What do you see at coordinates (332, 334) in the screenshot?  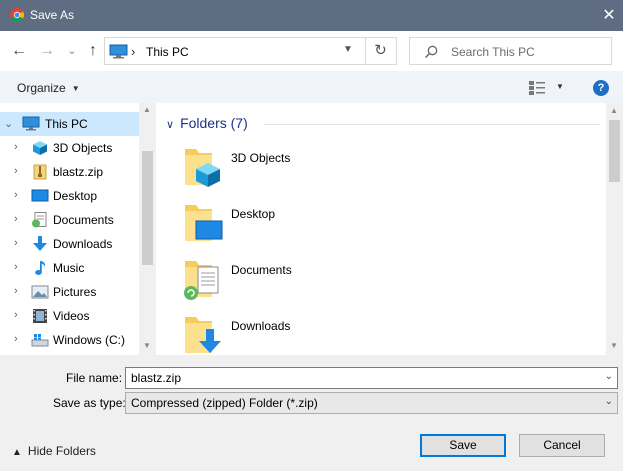 I see `folder-item-downloads: Downloads` at bounding box center [332, 334].